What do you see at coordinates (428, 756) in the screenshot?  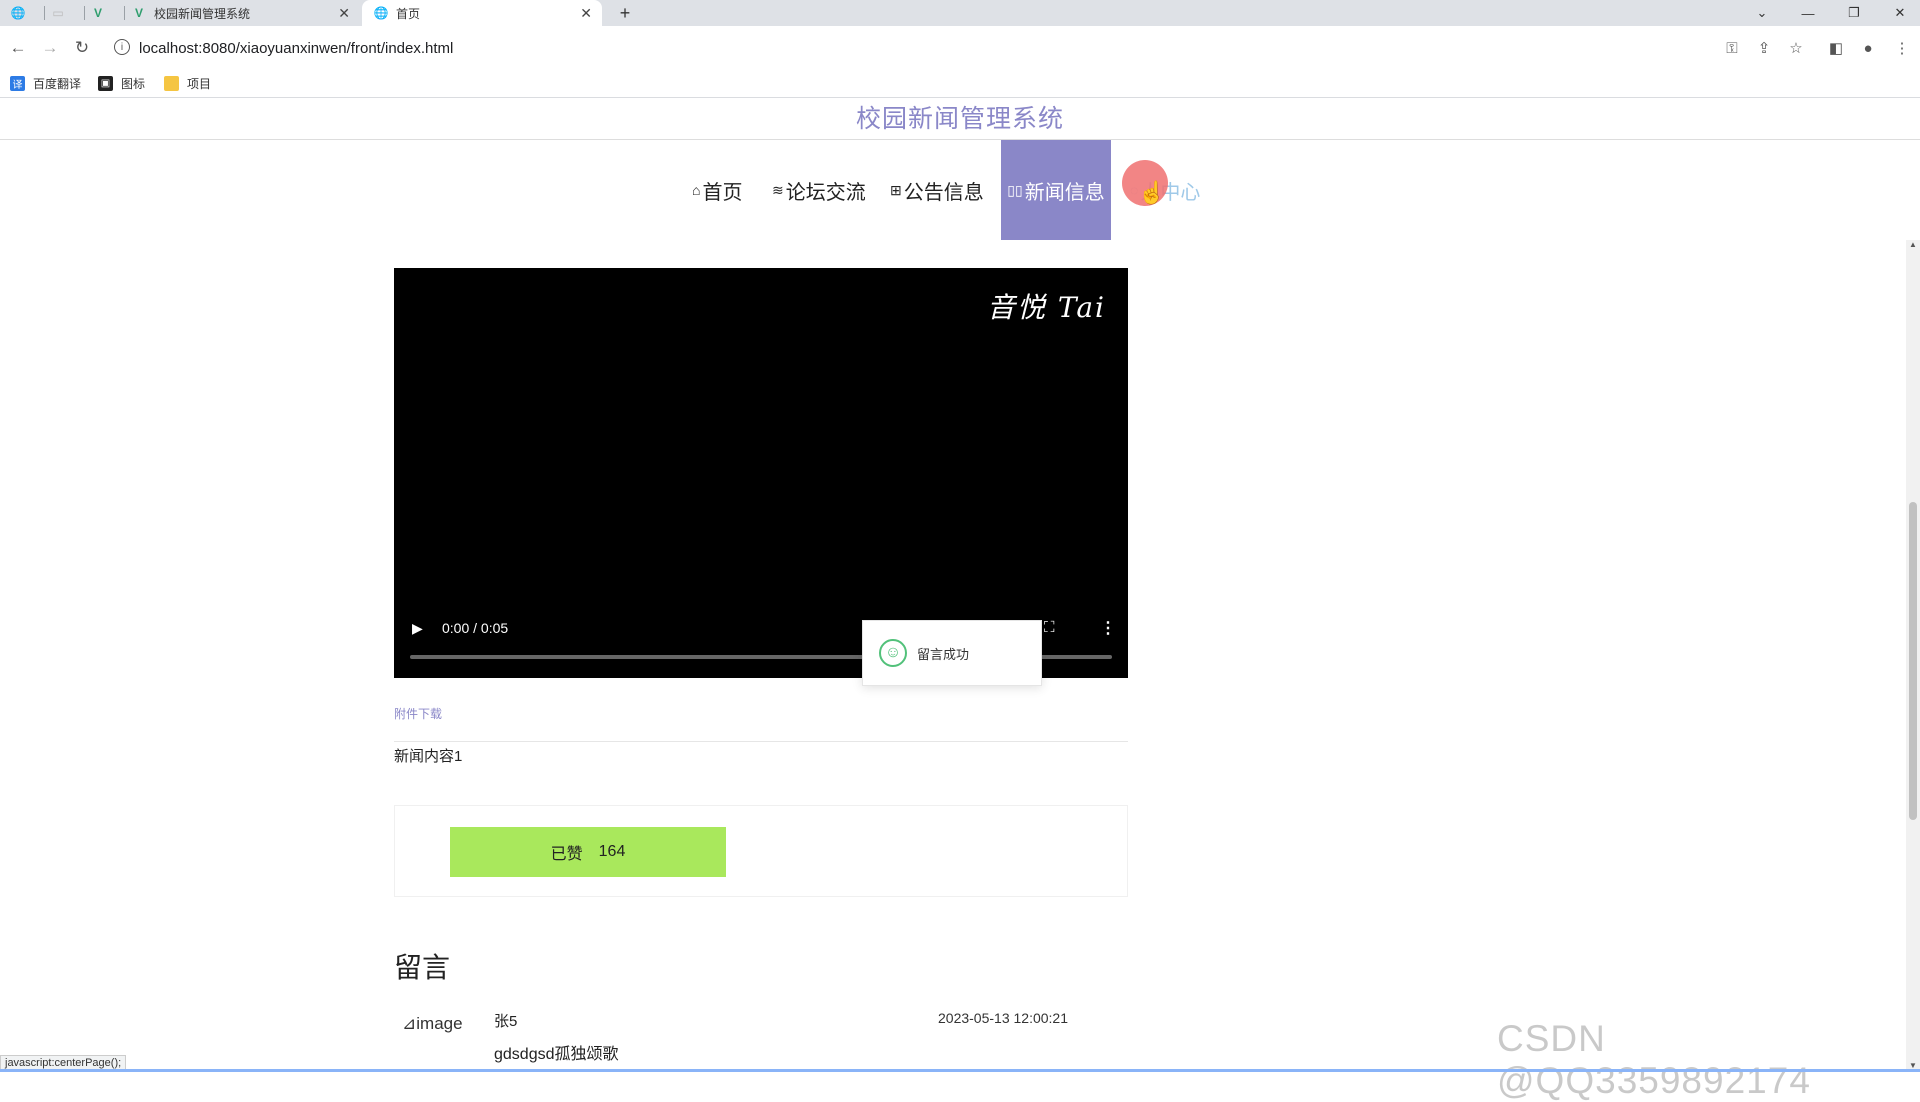 I see `news-content: 新闻内容1` at bounding box center [428, 756].